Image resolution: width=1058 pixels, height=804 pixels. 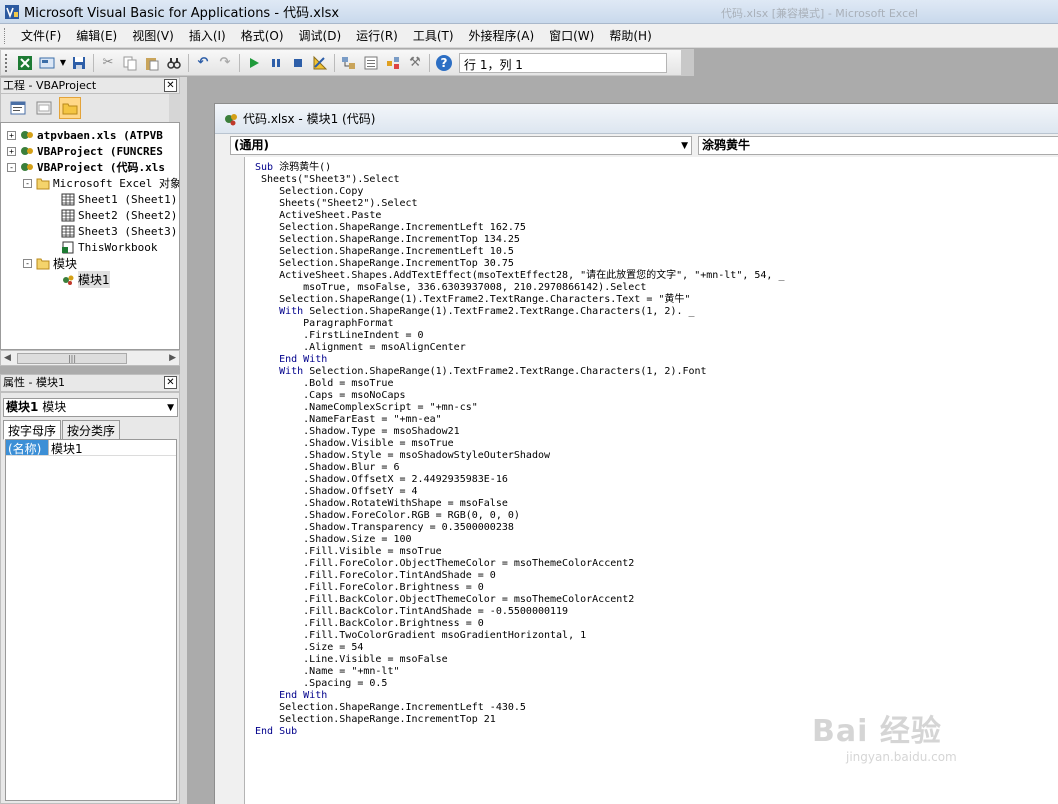 What do you see at coordinates (520, 408) in the screenshot?
I see `code-line: .NameComplexScript = "+mn-cs"` at bounding box center [520, 408].